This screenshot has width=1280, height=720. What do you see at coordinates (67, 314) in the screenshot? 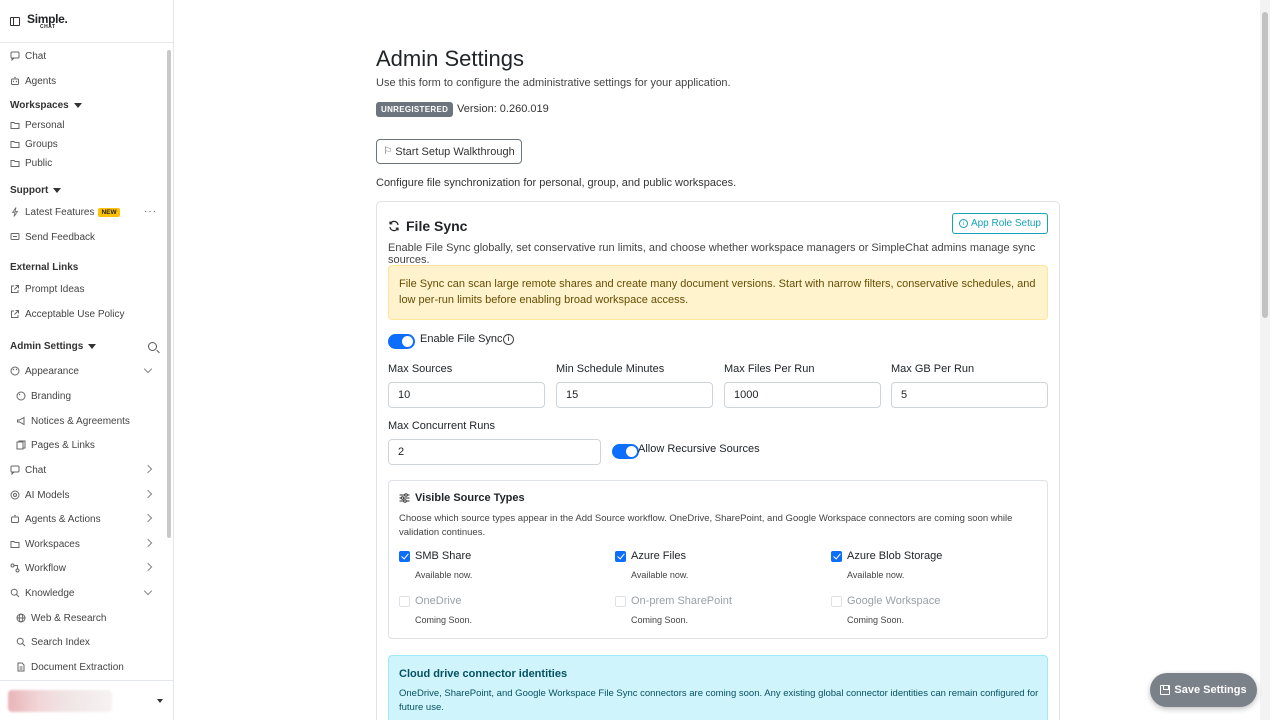
I see `sidebar-item-acceptable-use: Acceptable Use Policy` at bounding box center [67, 314].